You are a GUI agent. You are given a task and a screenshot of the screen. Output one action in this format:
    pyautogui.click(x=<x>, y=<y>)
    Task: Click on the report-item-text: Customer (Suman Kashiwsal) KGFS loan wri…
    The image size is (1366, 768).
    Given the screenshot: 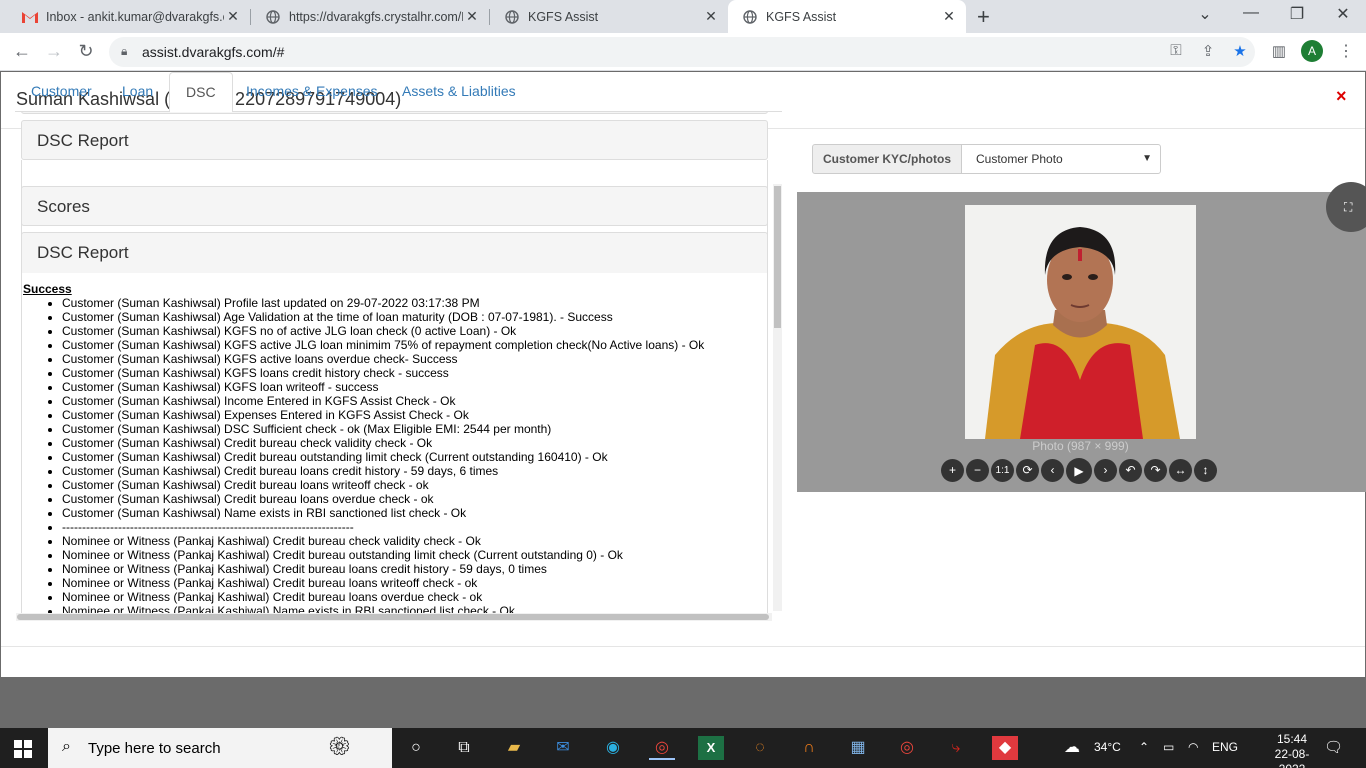 What is the action you would take?
    pyautogui.click(x=220, y=387)
    